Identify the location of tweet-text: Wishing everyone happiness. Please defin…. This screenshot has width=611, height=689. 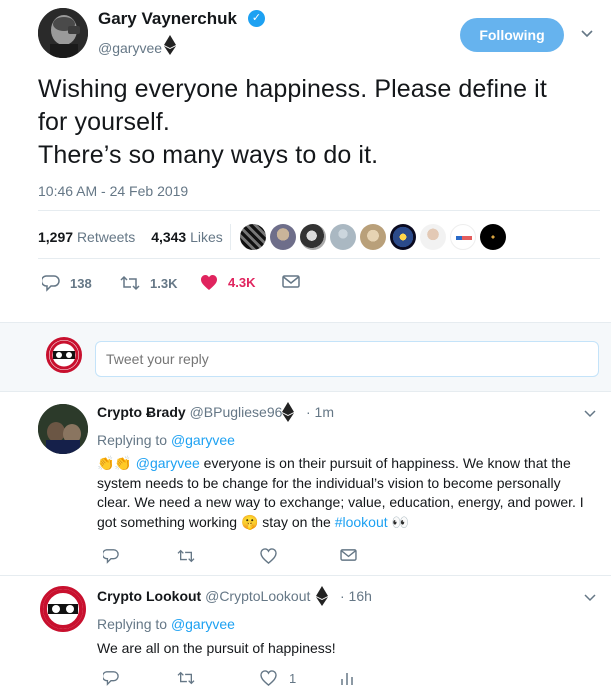
(323, 122).